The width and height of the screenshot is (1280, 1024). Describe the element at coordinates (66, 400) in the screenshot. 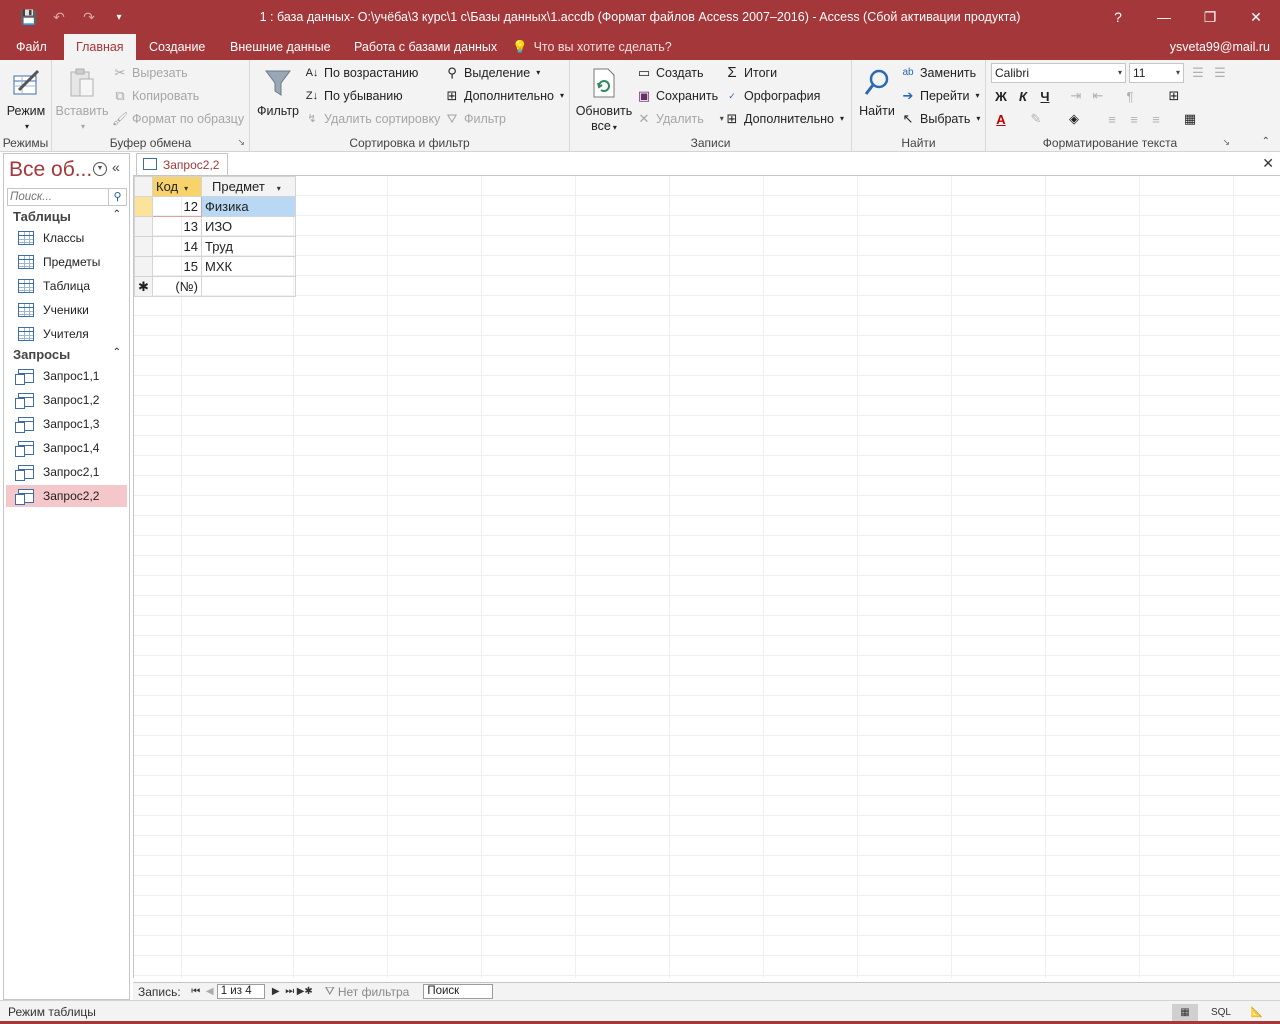

I see `nav-item-query: Запрос1,2` at that location.